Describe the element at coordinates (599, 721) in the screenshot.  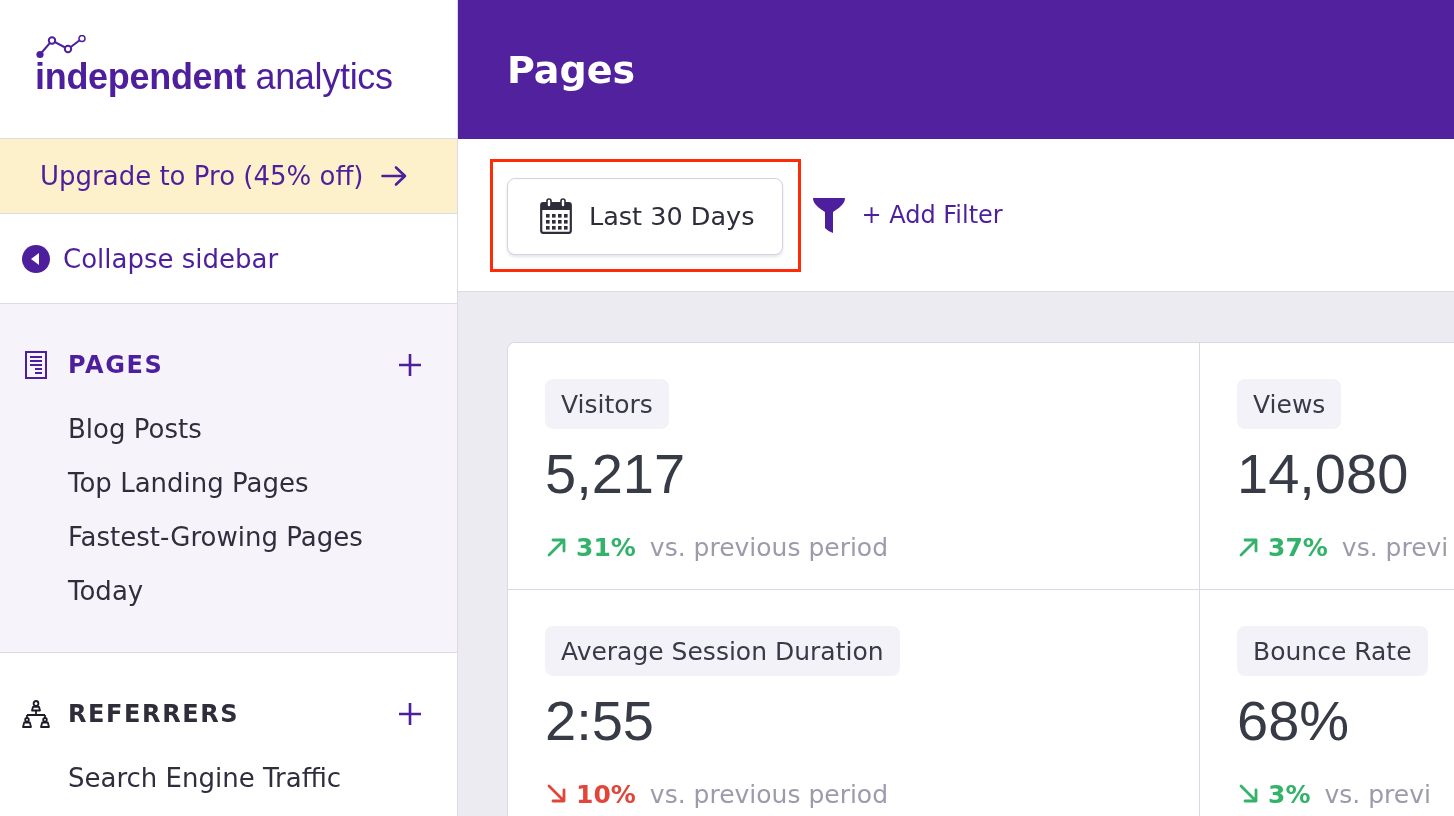
I see `metric-value: 2:55` at that location.